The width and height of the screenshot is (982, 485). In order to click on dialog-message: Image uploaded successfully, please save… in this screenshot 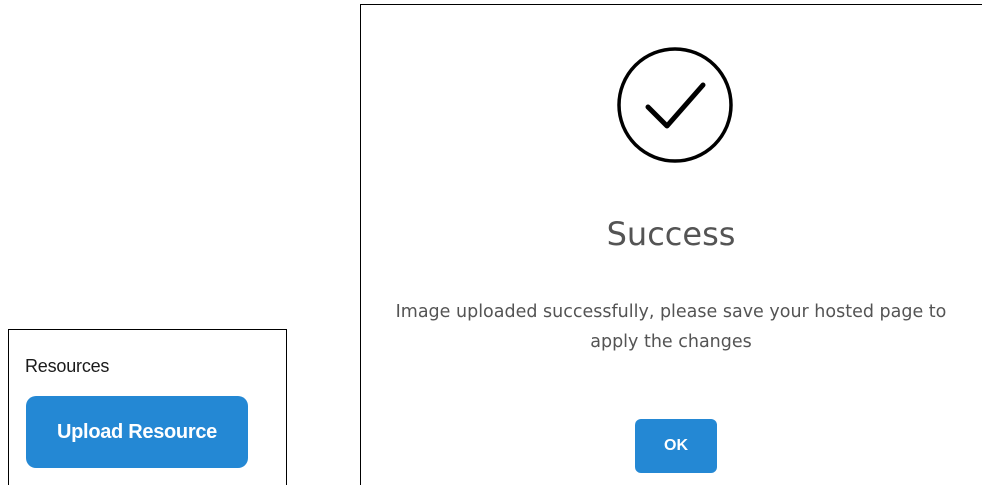, I will do `click(671, 327)`.